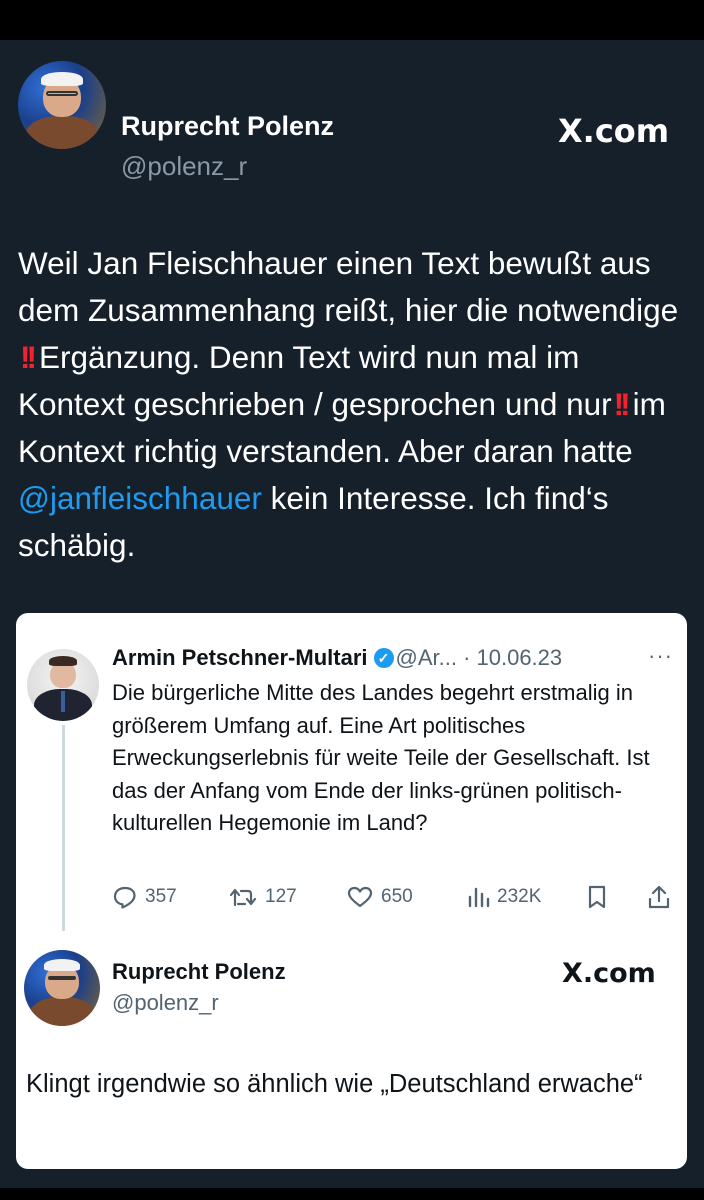 The height and width of the screenshot is (1200, 704). Describe the element at coordinates (479, 897) in the screenshot. I see `views-icon` at that location.